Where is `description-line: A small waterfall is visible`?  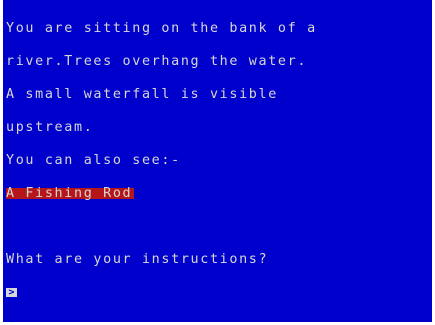
description-line: A small waterfall is visible is located at coordinates (142, 94).